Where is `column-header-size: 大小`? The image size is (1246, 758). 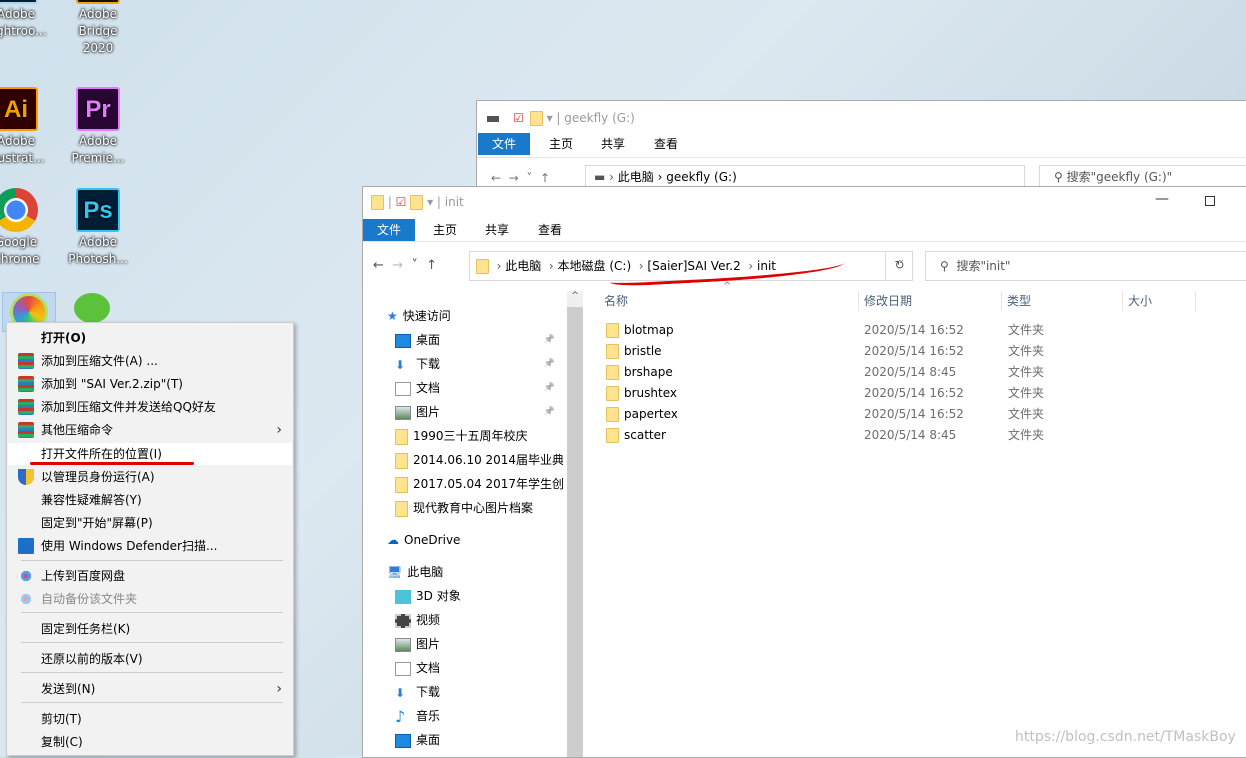 column-header-size: 大小 is located at coordinates (1159, 301).